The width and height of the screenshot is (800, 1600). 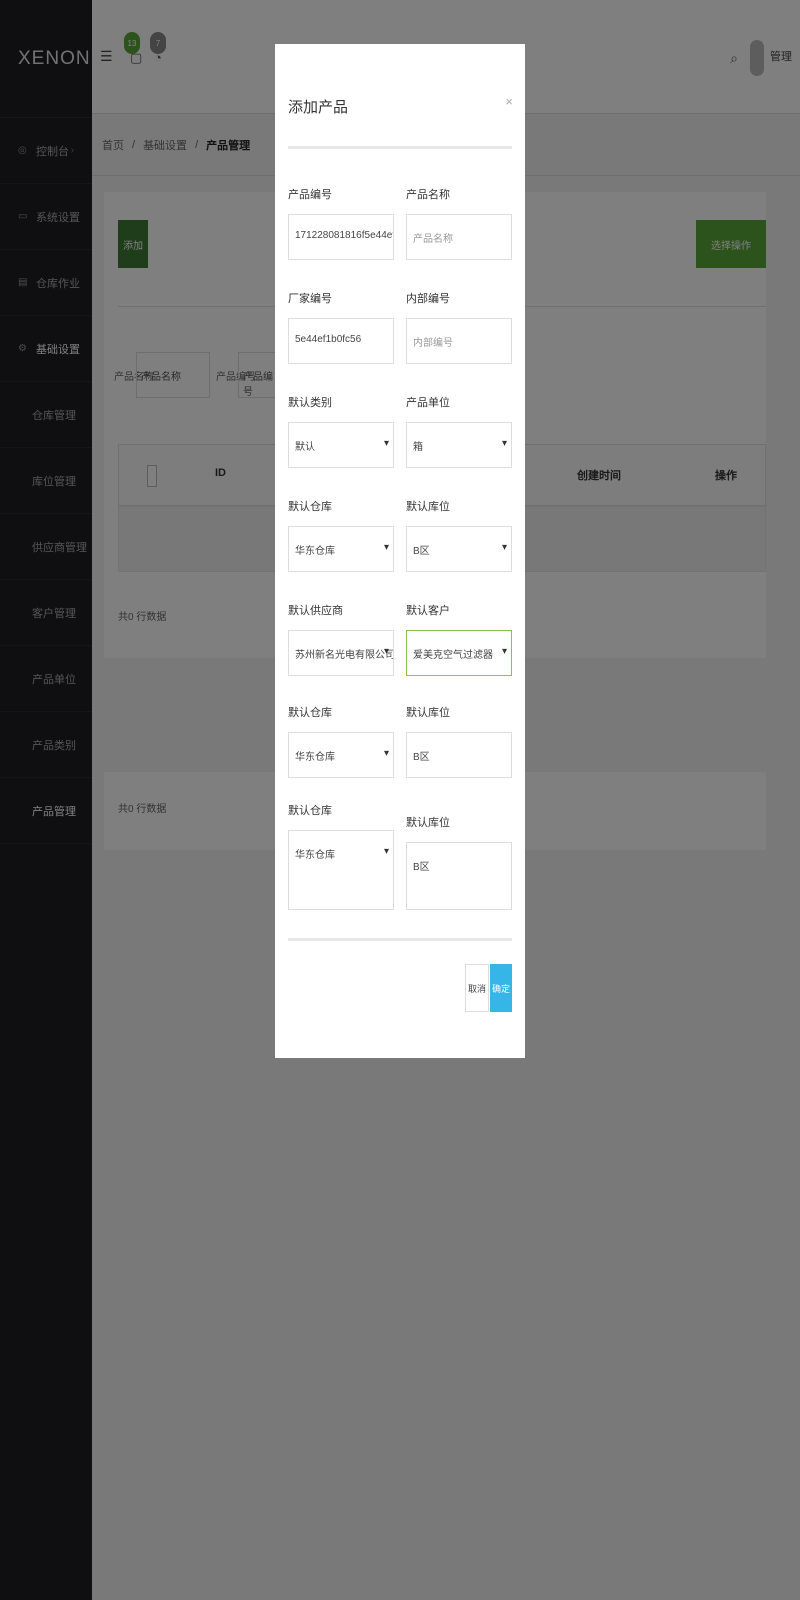 What do you see at coordinates (341, 755) in the screenshot?
I see `default-warehouse-2-select: 华东仓库` at bounding box center [341, 755].